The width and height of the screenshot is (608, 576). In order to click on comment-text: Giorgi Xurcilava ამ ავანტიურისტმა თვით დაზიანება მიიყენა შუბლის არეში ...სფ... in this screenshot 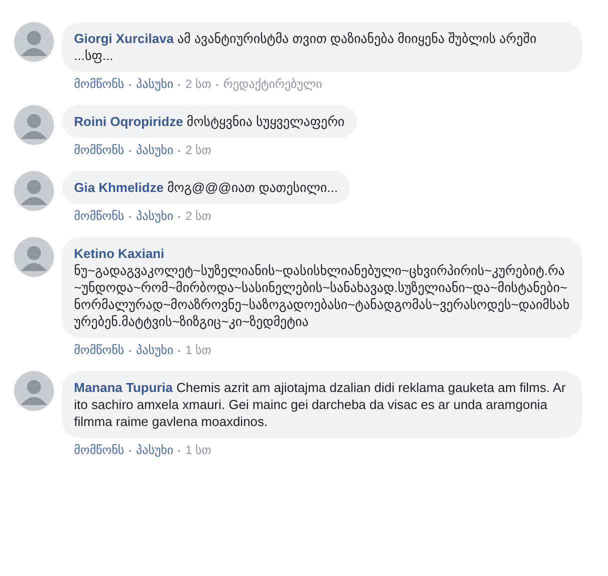, I will do `click(306, 47)`.